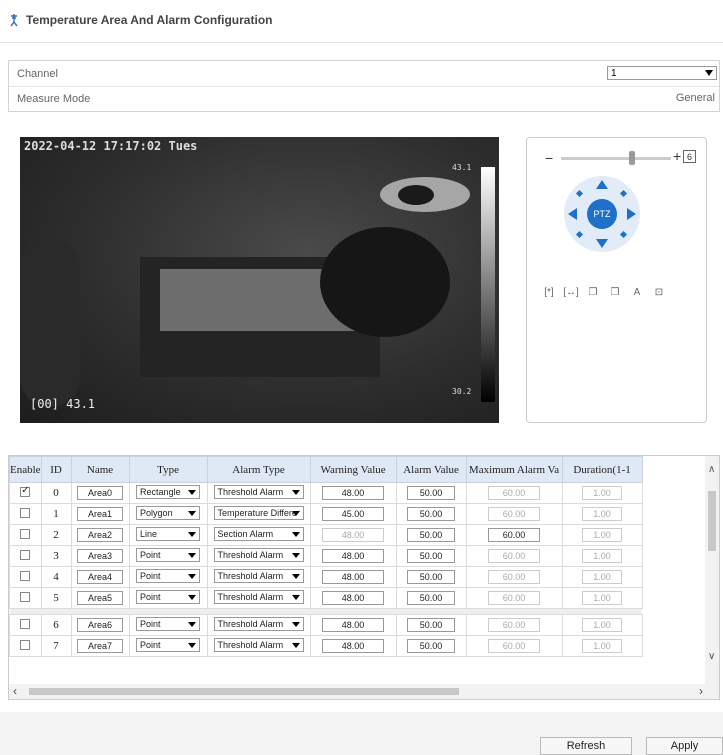  Describe the element at coordinates (701, 691) in the screenshot. I see `chevron-right-icon: ›` at that location.